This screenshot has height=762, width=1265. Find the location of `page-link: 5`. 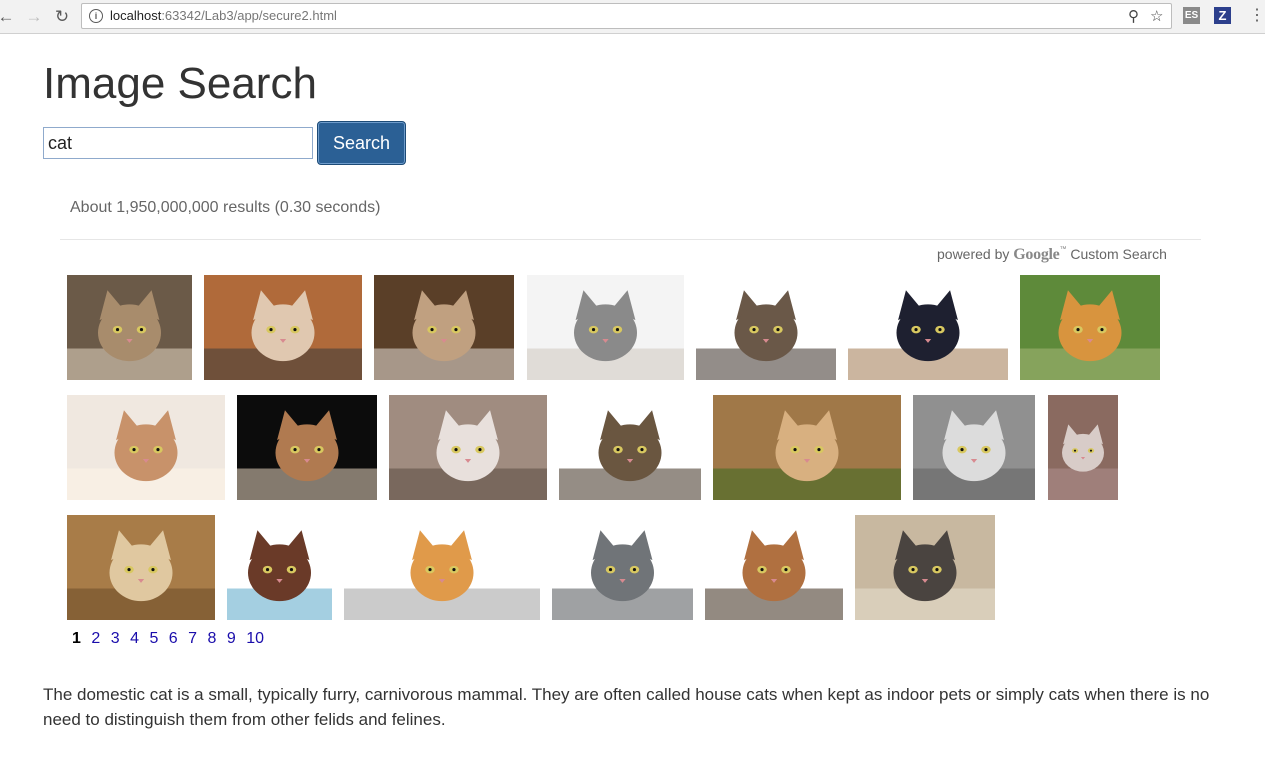

page-link: 5 is located at coordinates (153, 639).